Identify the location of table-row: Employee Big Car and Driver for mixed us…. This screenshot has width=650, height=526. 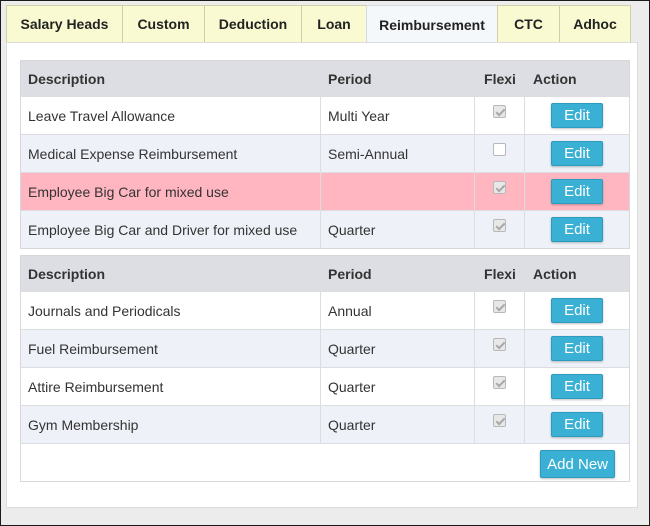
(325, 229).